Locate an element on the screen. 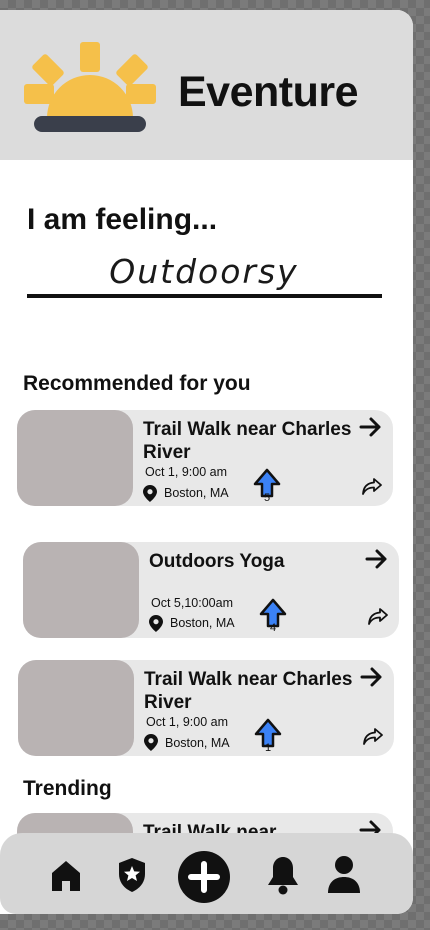 The width and height of the screenshot is (430, 930). profile-icon is located at coordinates (344, 875).